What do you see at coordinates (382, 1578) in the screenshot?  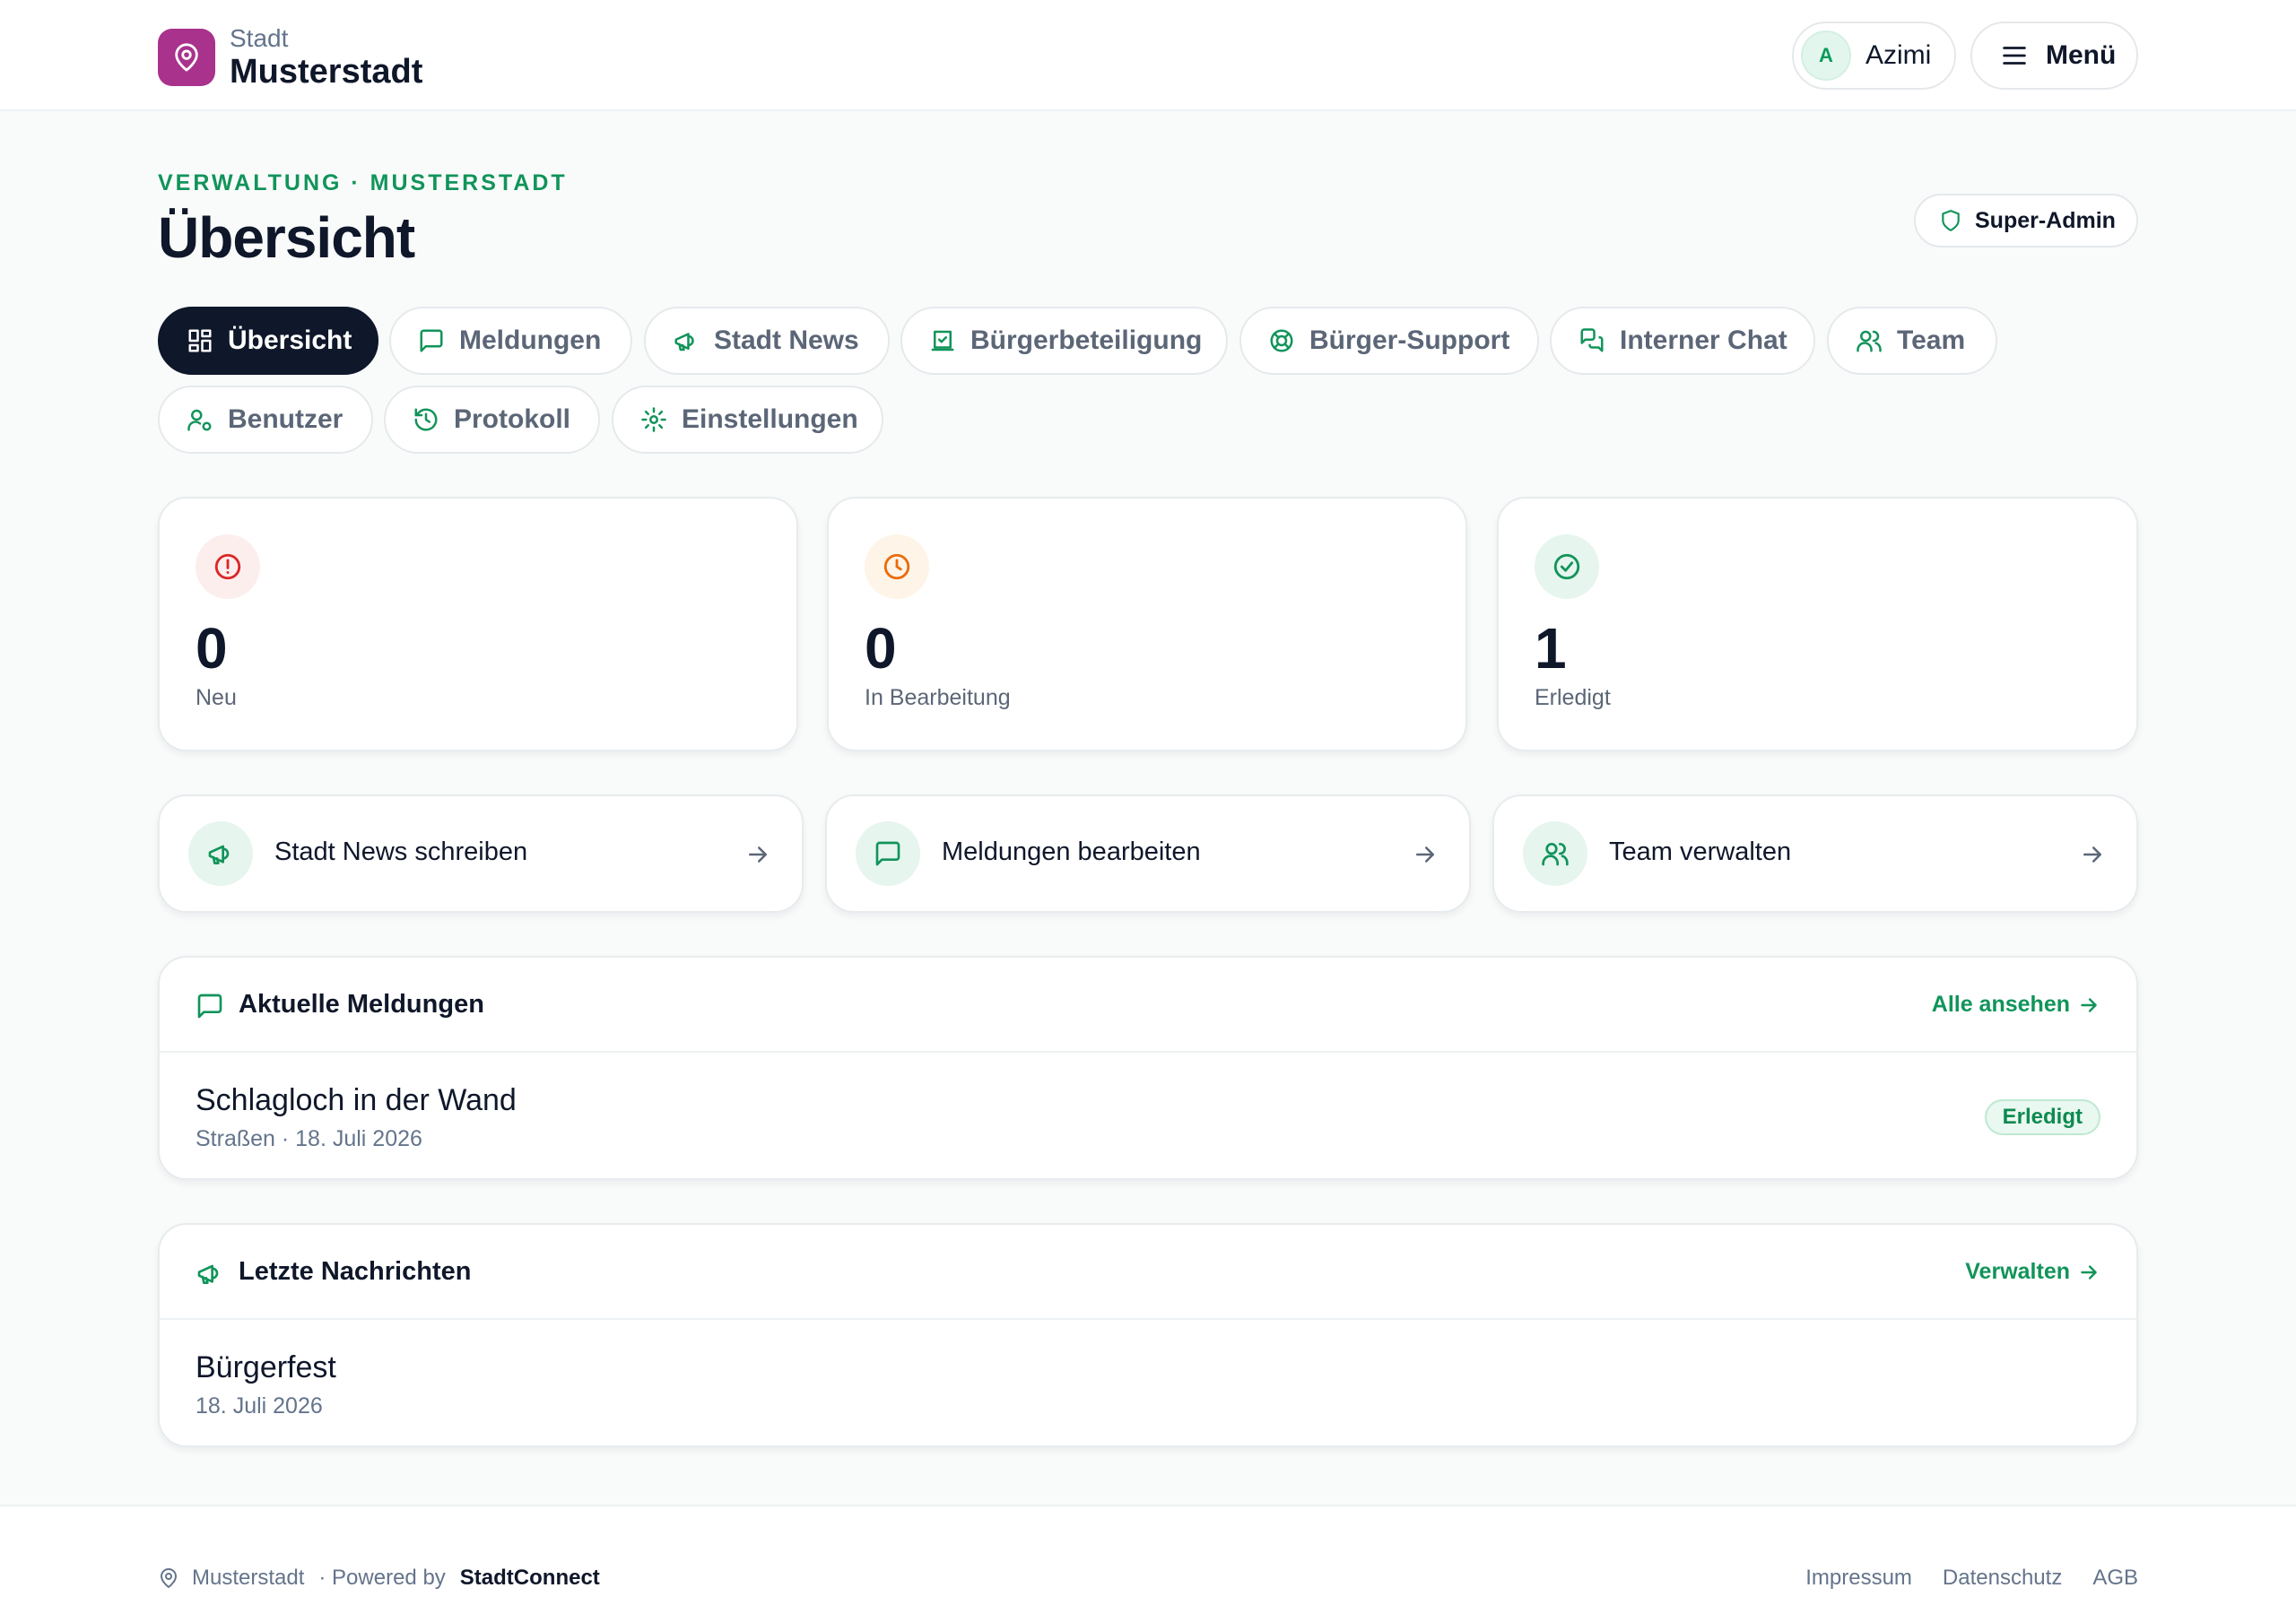 I see `footer-powered: · Powered by` at bounding box center [382, 1578].